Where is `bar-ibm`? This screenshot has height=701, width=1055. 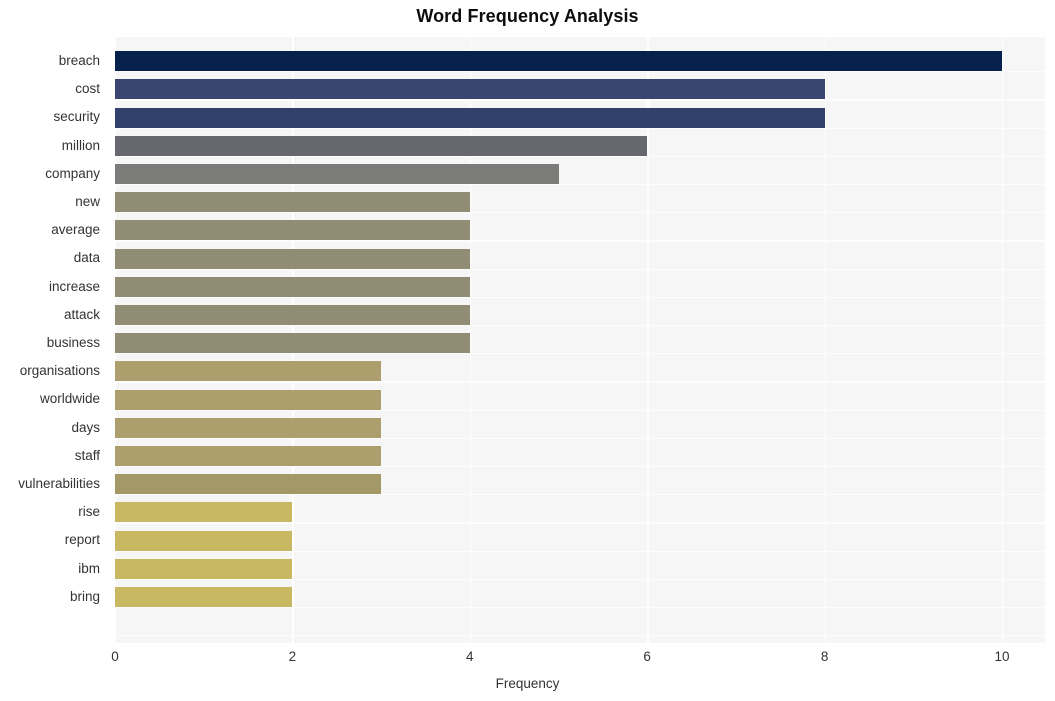
bar-ibm is located at coordinates (204, 568).